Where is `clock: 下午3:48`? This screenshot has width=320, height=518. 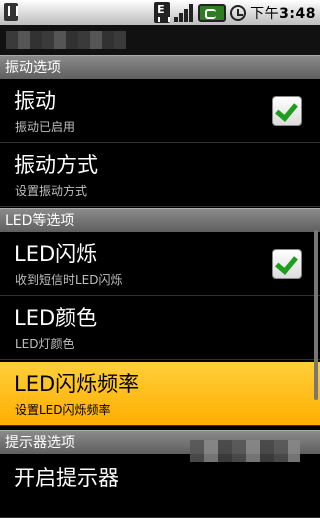 clock: 下午3:48 is located at coordinates (283, 13).